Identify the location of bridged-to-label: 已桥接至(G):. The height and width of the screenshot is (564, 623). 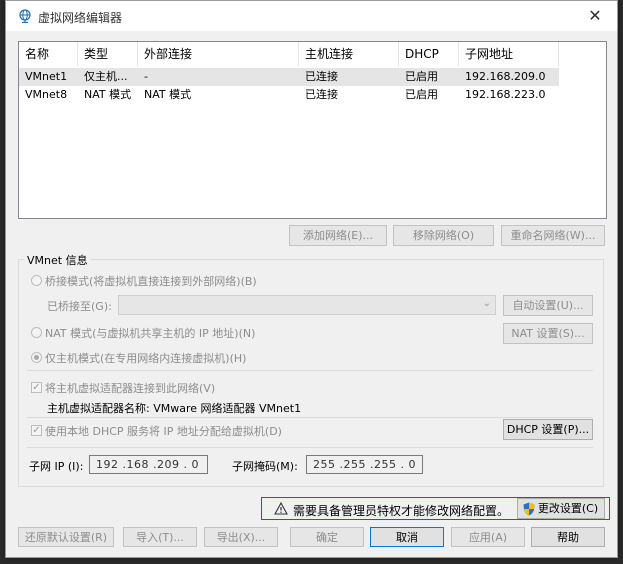
(79, 306).